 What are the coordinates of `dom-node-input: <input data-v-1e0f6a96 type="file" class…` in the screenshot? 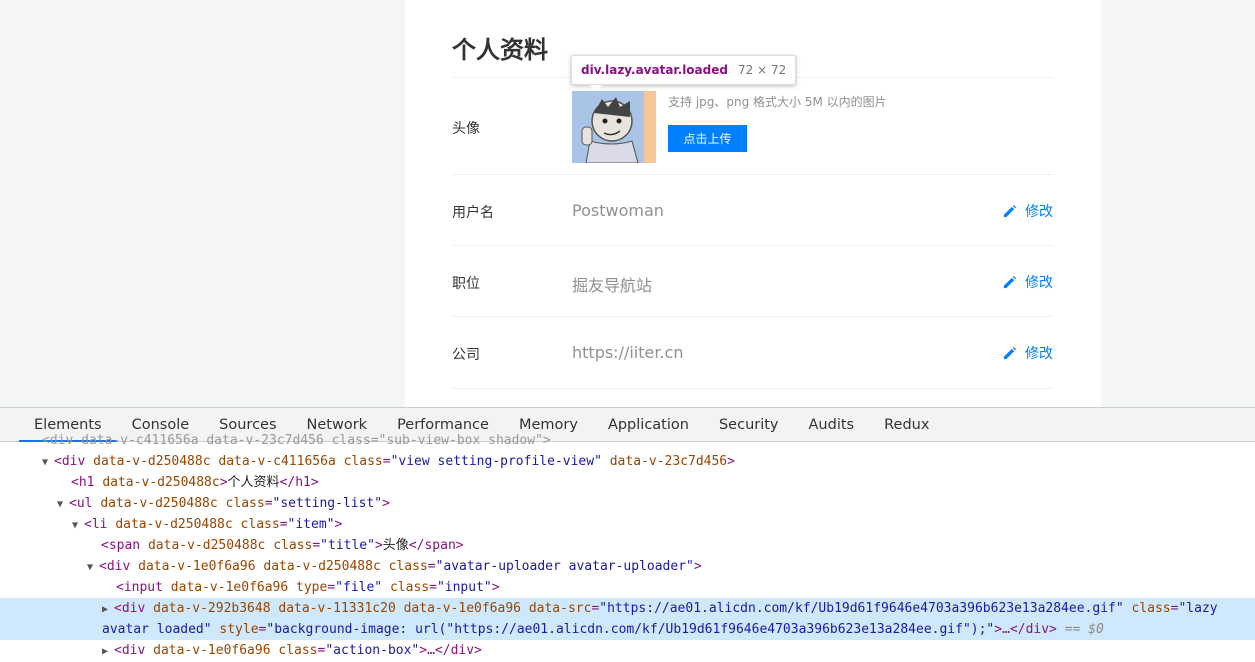 It's located at (308, 587).